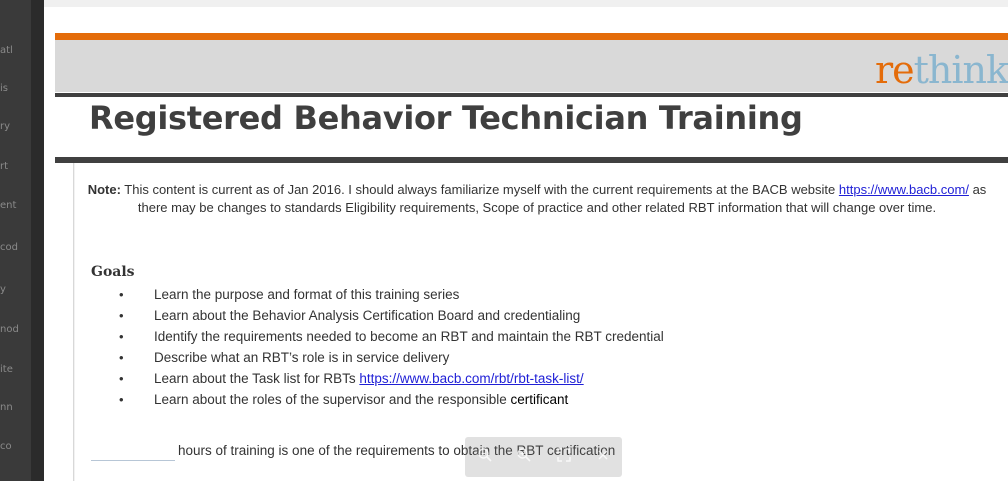 The height and width of the screenshot is (481, 1008). Describe the element at coordinates (531, 66) in the screenshot. I see `header-band` at that location.